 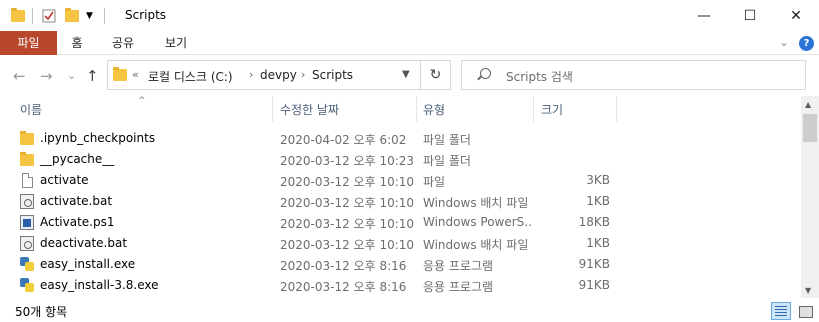 What do you see at coordinates (552, 109) in the screenshot?
I see `column-header-size: 크기` at bounding box center [552, 109].